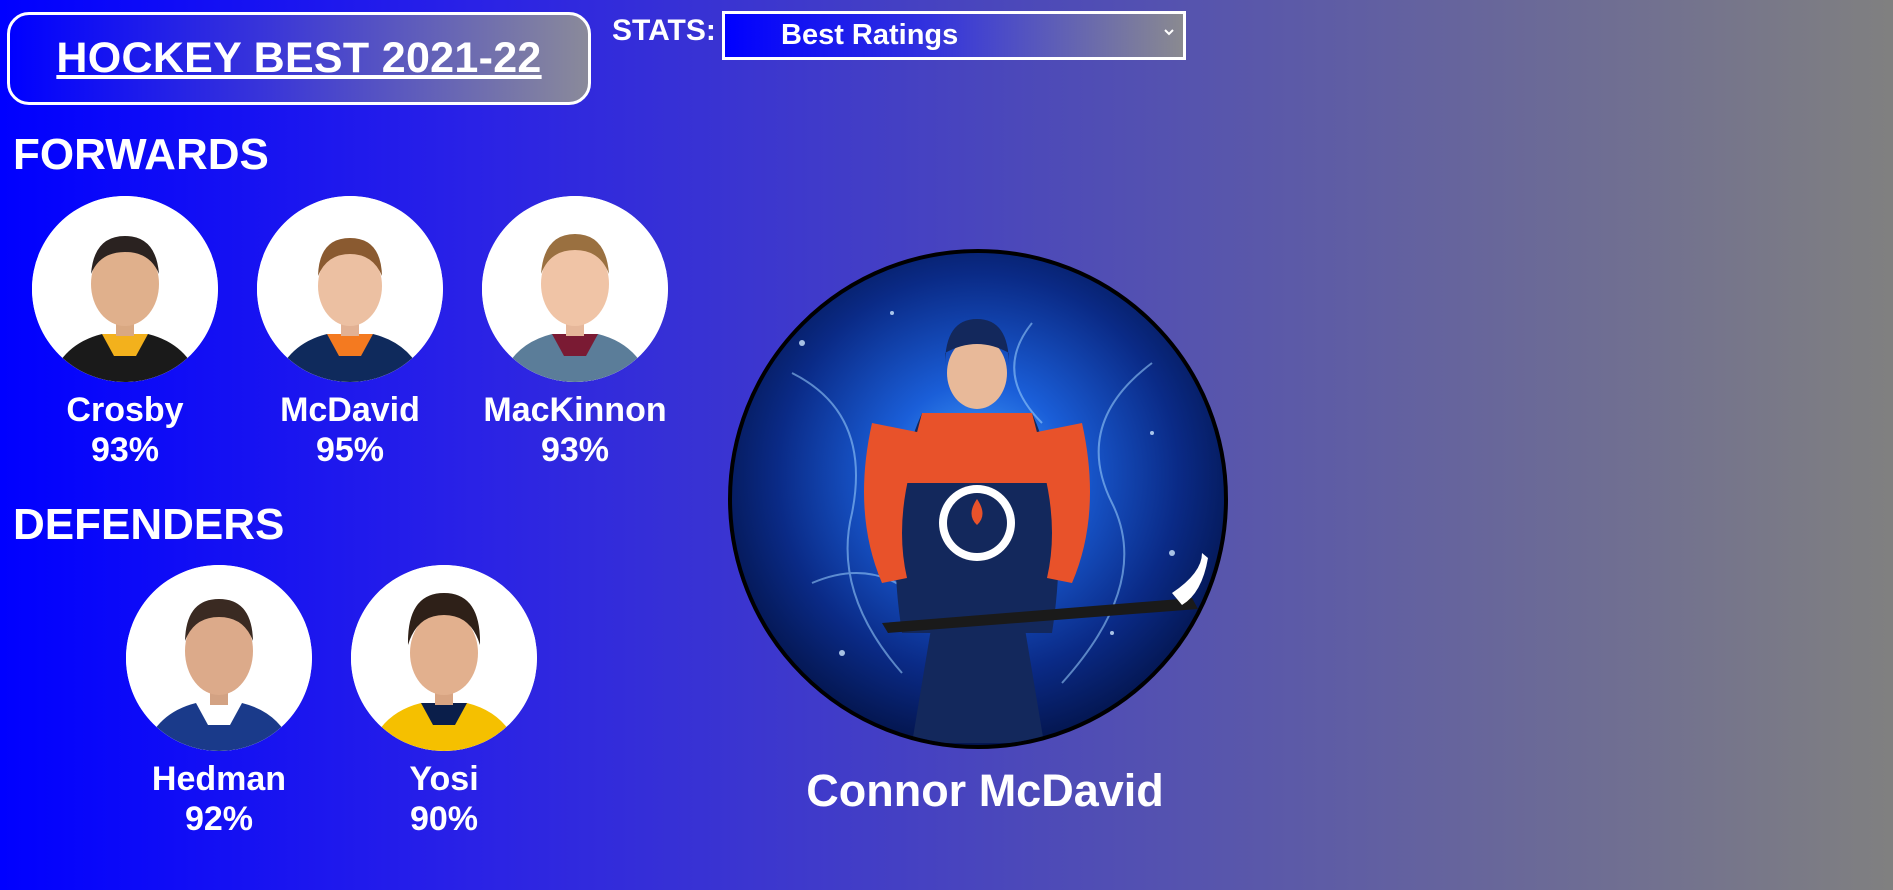 The height and width of the screenshot is (890, 1893). What do you see at coordinates (125, 410) in the screenshot?
I see `player-name: Crosby` at bounding box center [125, 410].